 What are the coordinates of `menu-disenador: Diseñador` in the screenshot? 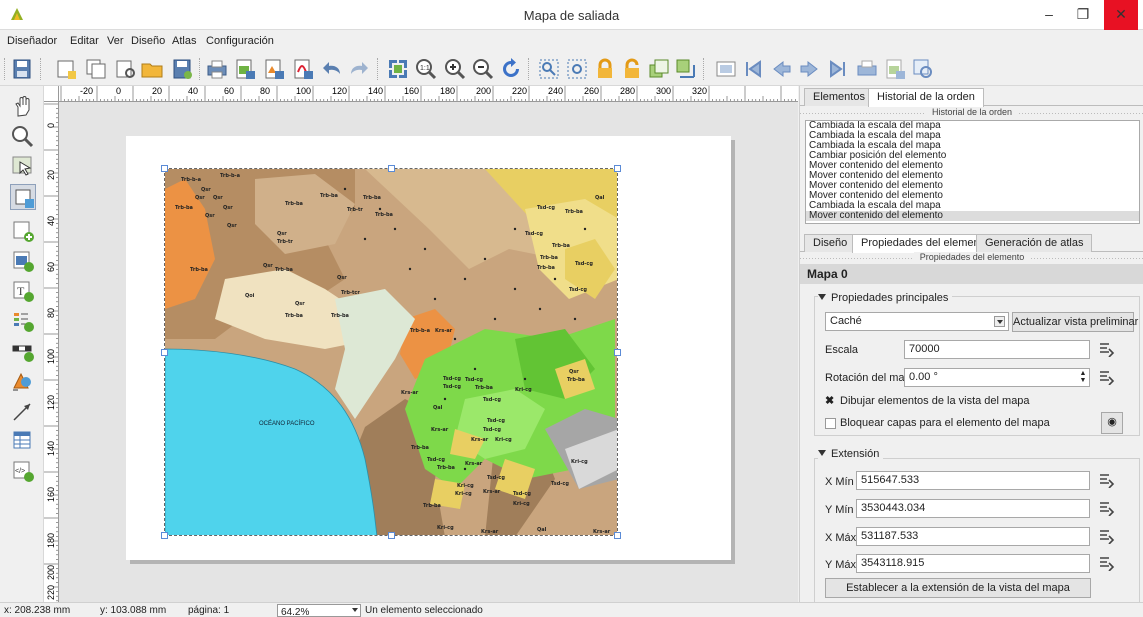 It's located at (32, 41).